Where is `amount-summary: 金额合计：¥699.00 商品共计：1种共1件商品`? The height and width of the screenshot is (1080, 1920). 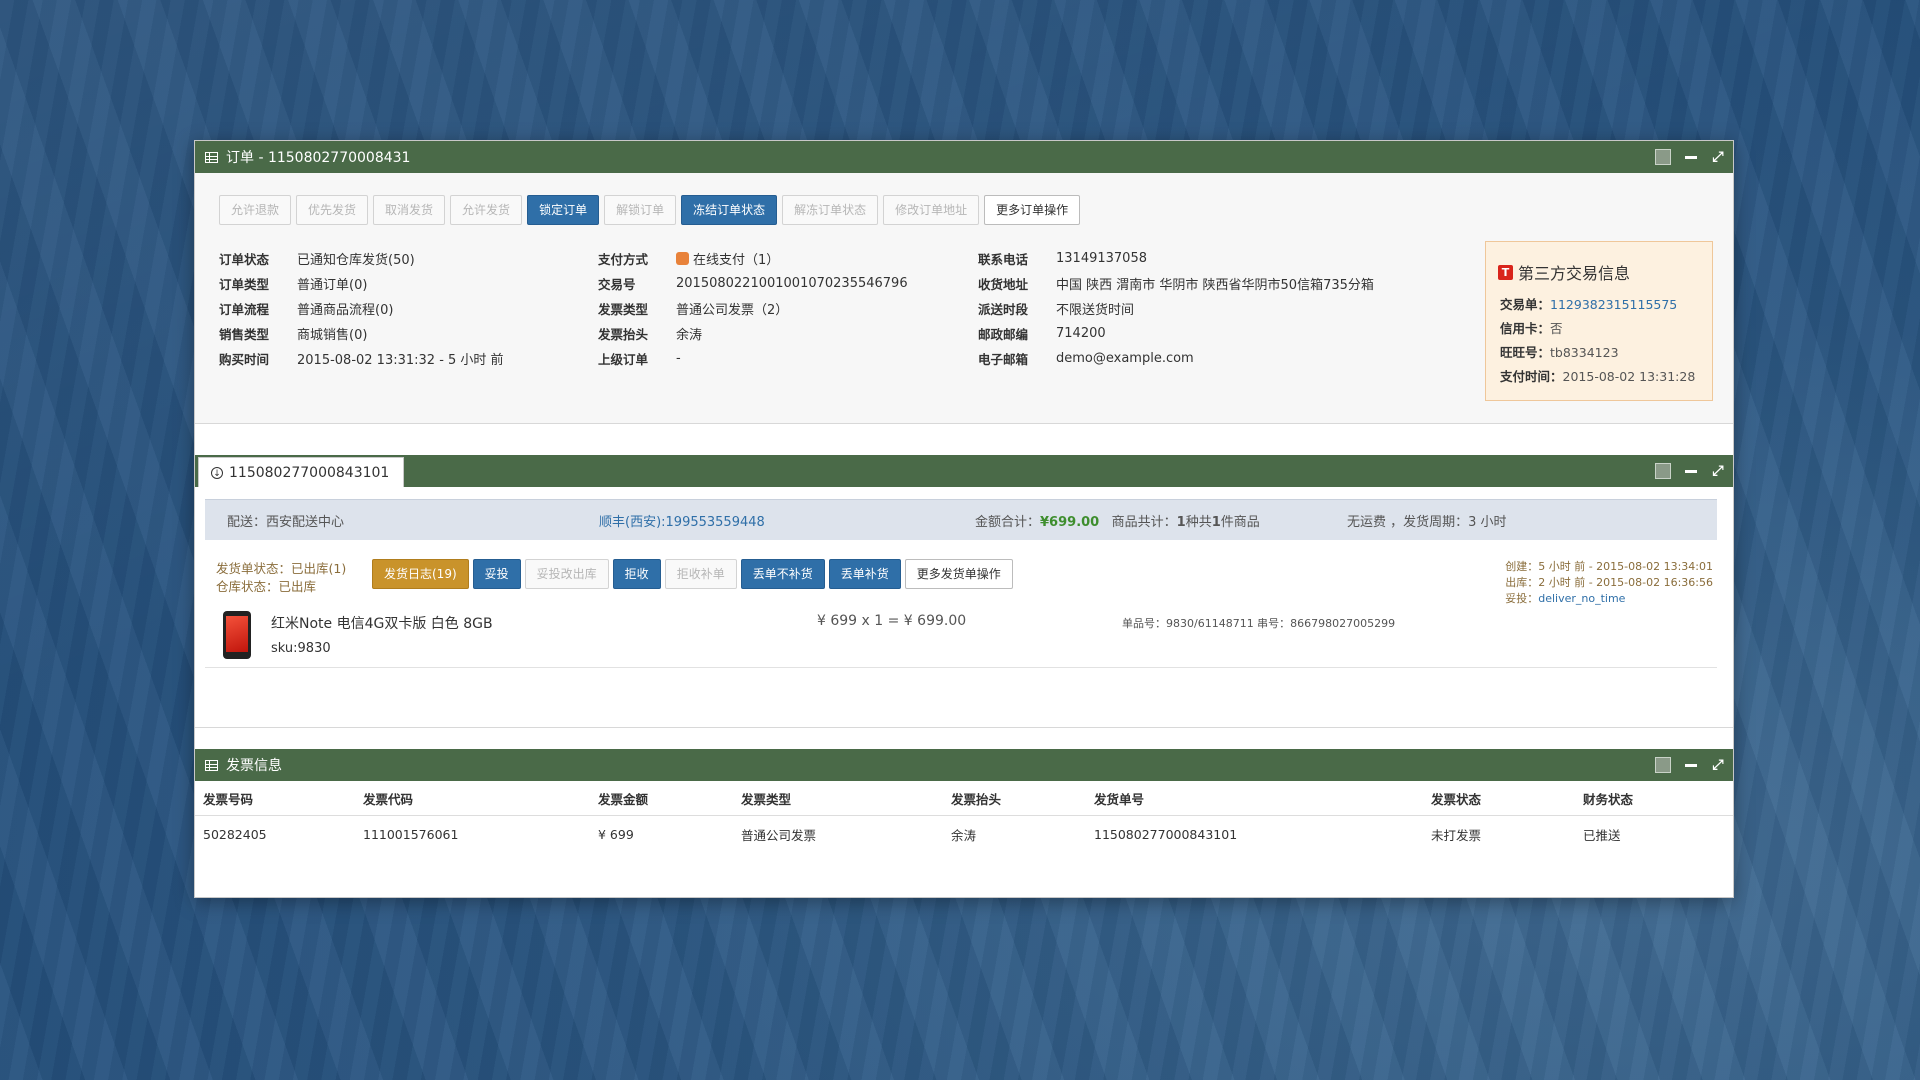 amount-summary: 金额合计：¥699.00 商品共计：1种共1件商品 is located at coordinates (1117, 520).